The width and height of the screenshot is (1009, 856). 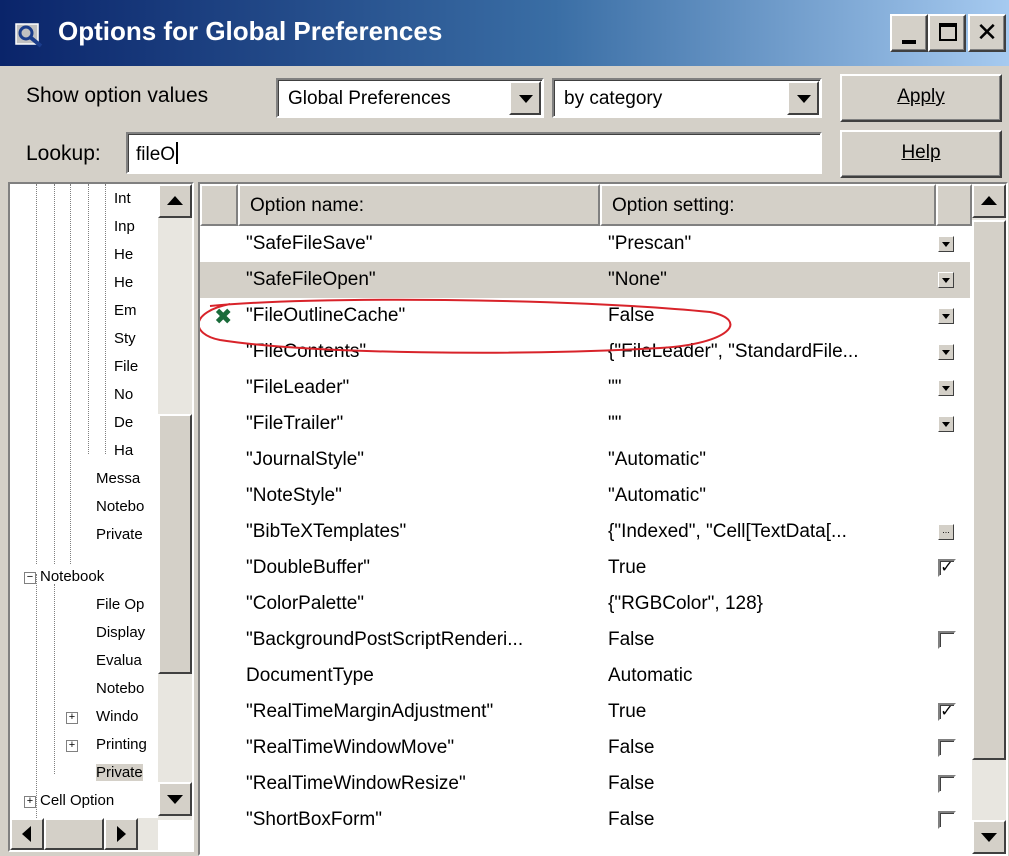 What do you see at coordinates (649, 244) in the screenshot?
I see `option-setting: "Prescan"` at bounding box center [649, 244].